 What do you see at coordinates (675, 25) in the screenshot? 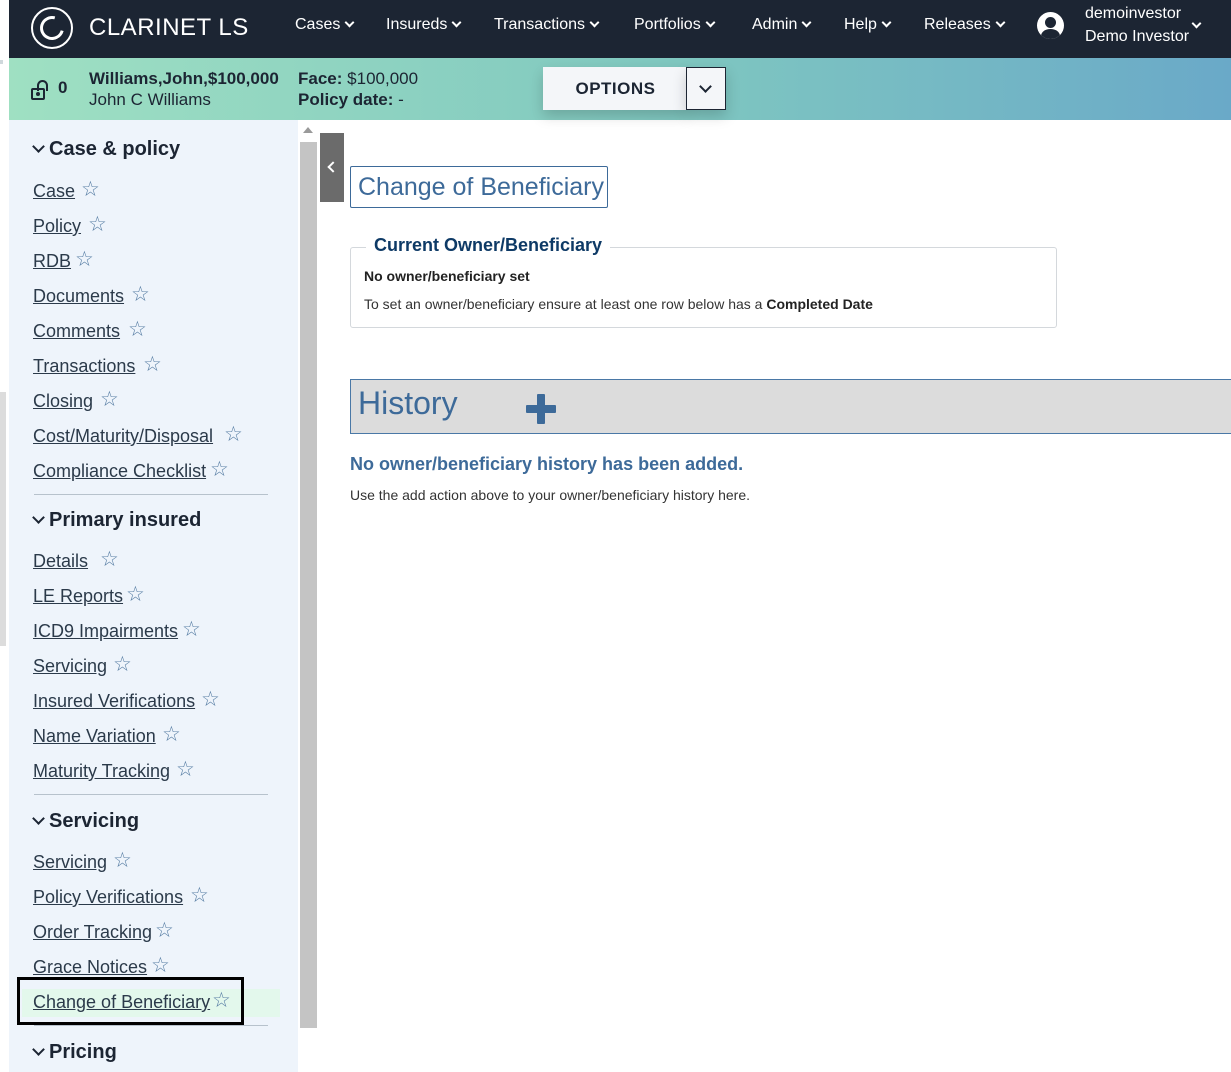
I see `nav-portfolios: Portfolios` at bounding box center [675, 25].